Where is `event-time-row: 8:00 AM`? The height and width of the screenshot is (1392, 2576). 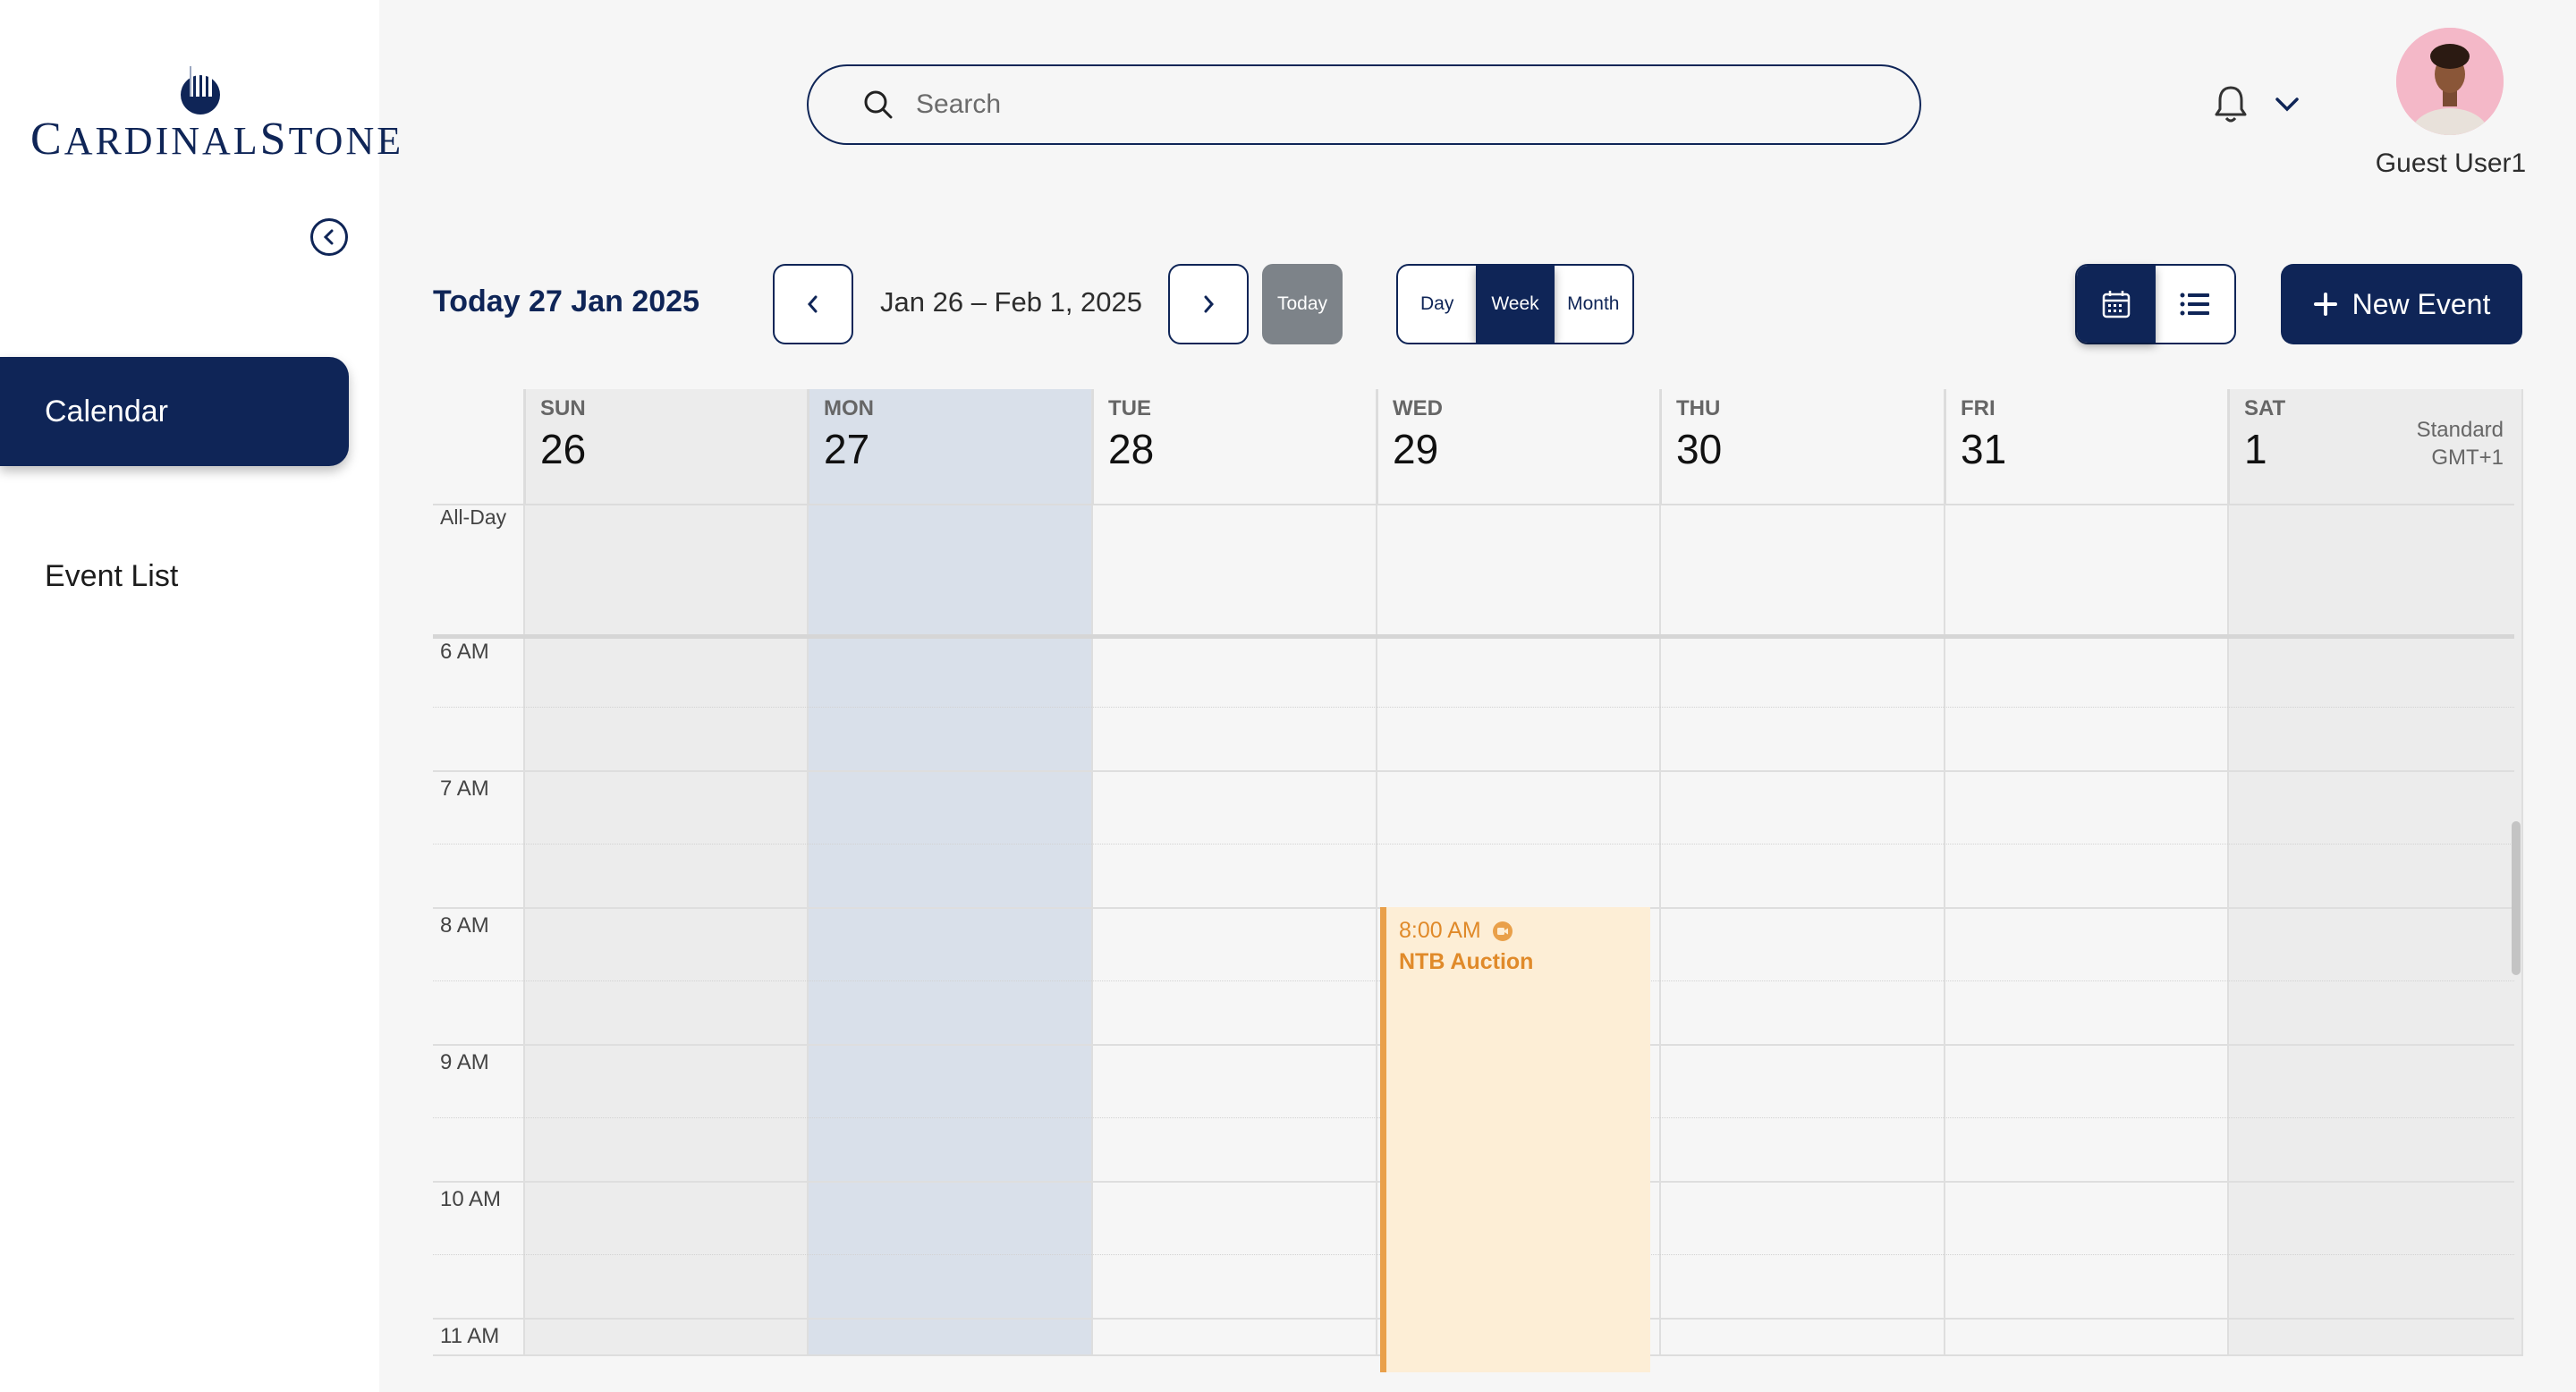 event-time-row: 8:00 AM is located at coordinates (1524, 931).